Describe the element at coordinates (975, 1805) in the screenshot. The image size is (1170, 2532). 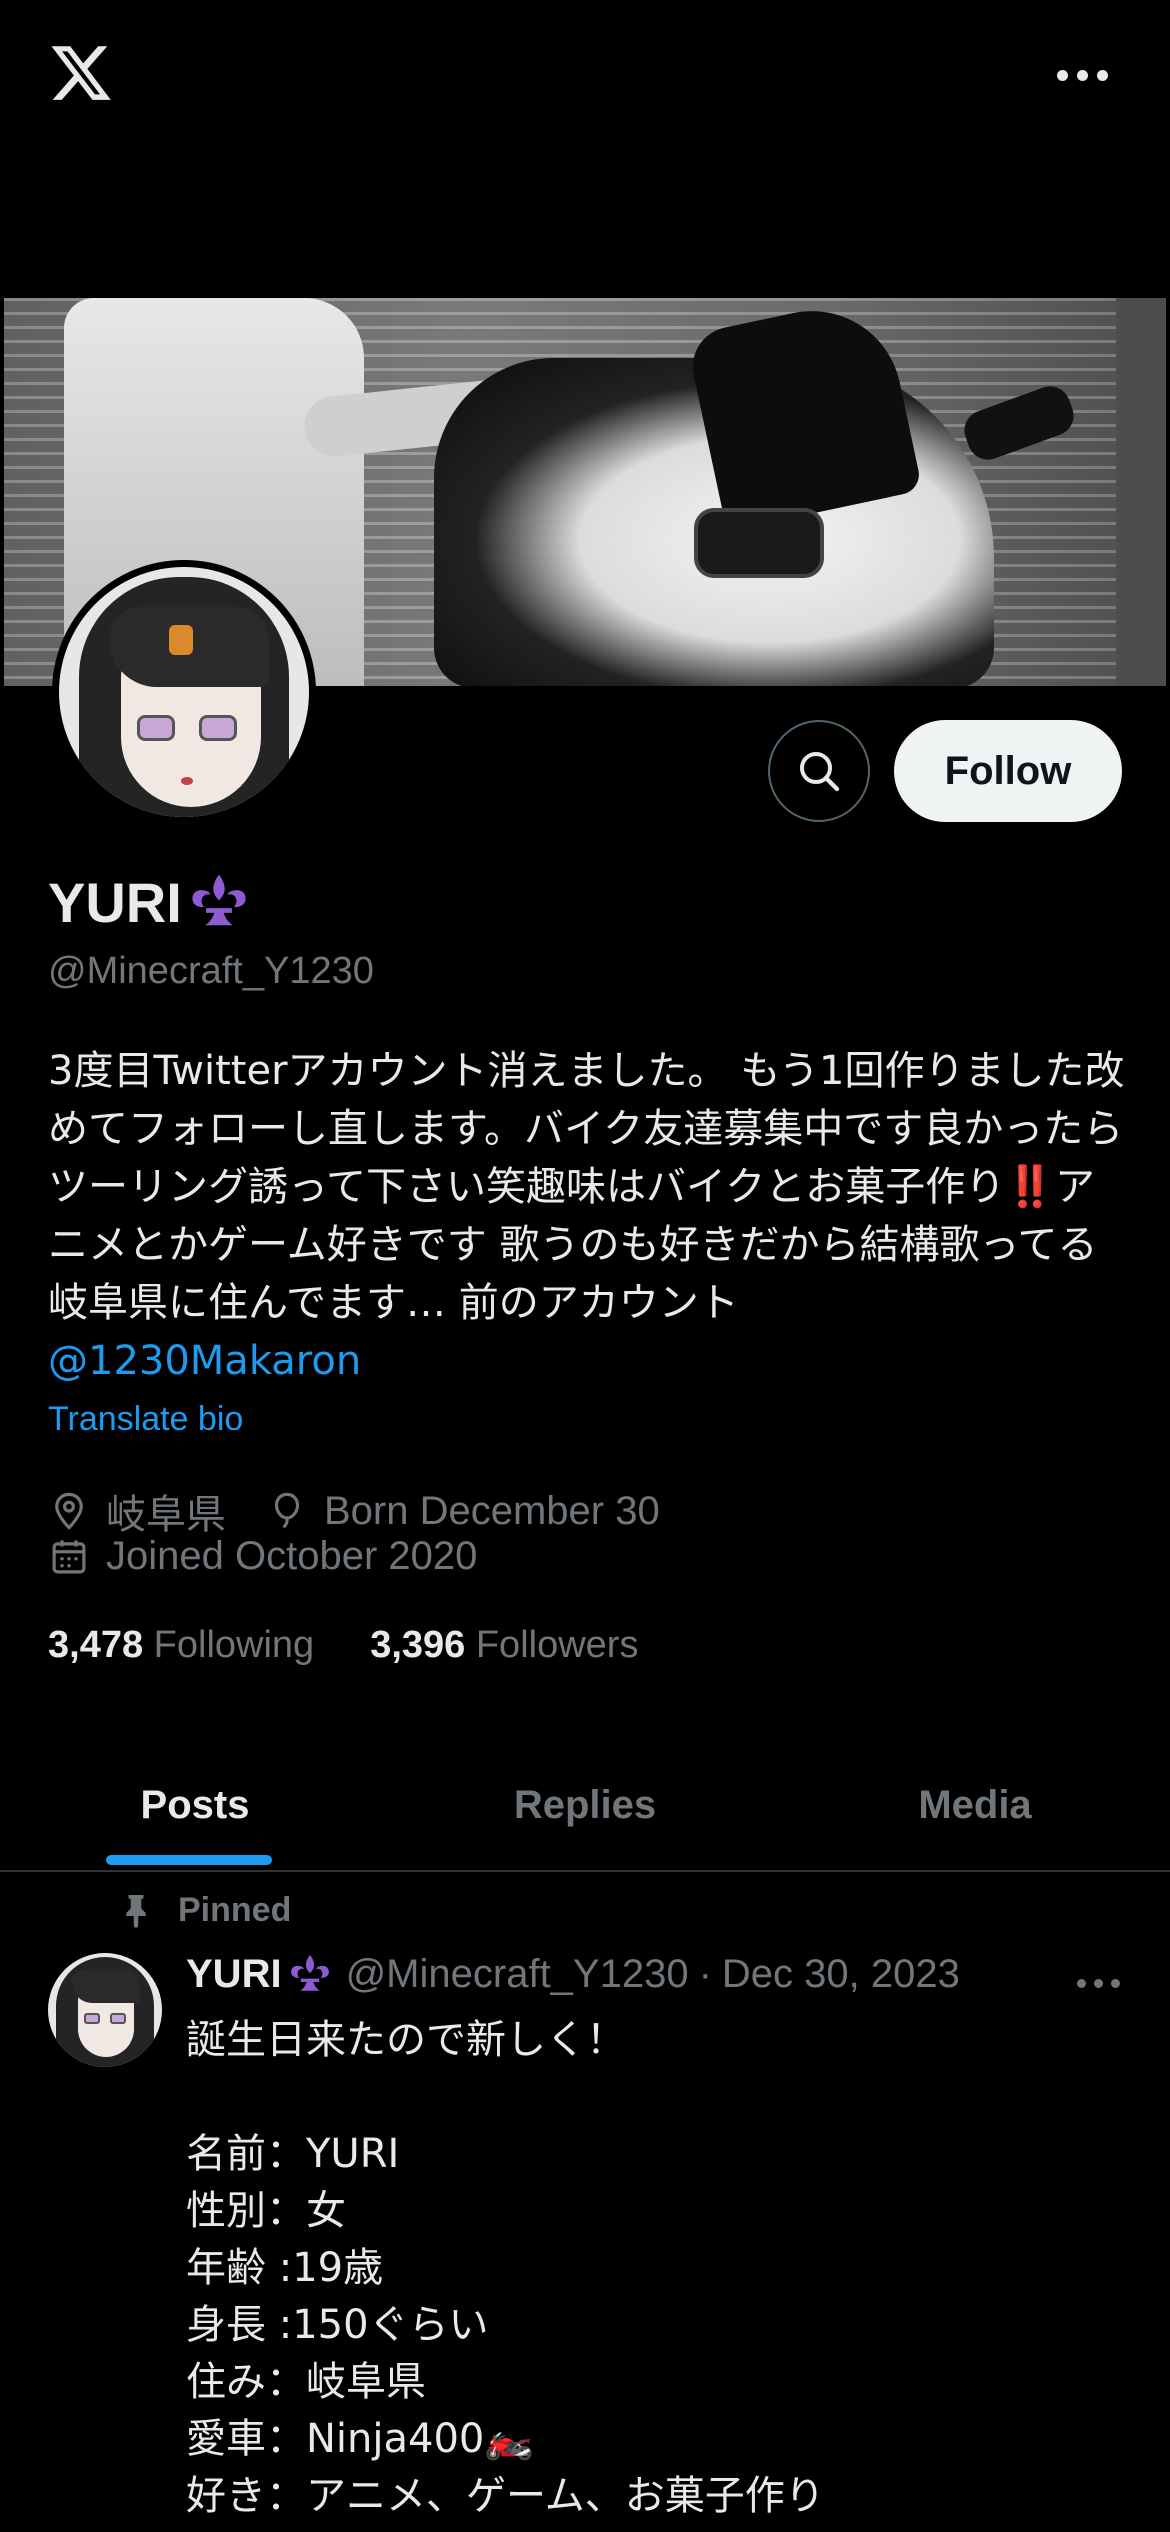
I see `tab-media: Media` at that location.